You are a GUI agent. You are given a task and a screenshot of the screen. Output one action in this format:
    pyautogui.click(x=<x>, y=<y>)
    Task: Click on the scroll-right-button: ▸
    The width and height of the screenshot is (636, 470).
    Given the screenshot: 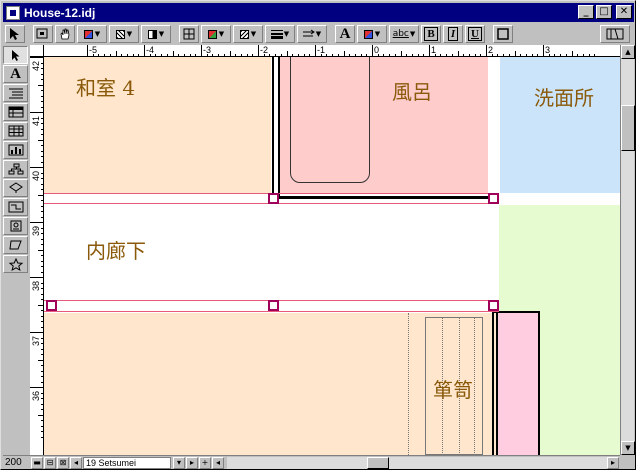 What is the action you would take?
    pyautogui.click(x=613, y=462)
    